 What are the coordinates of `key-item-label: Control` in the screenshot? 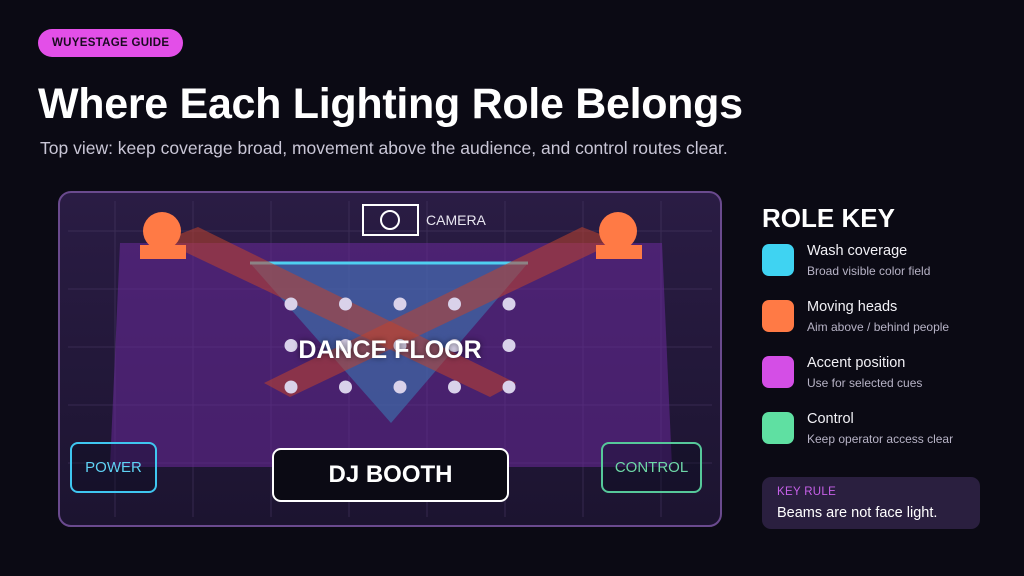 It's located at (830, 419).